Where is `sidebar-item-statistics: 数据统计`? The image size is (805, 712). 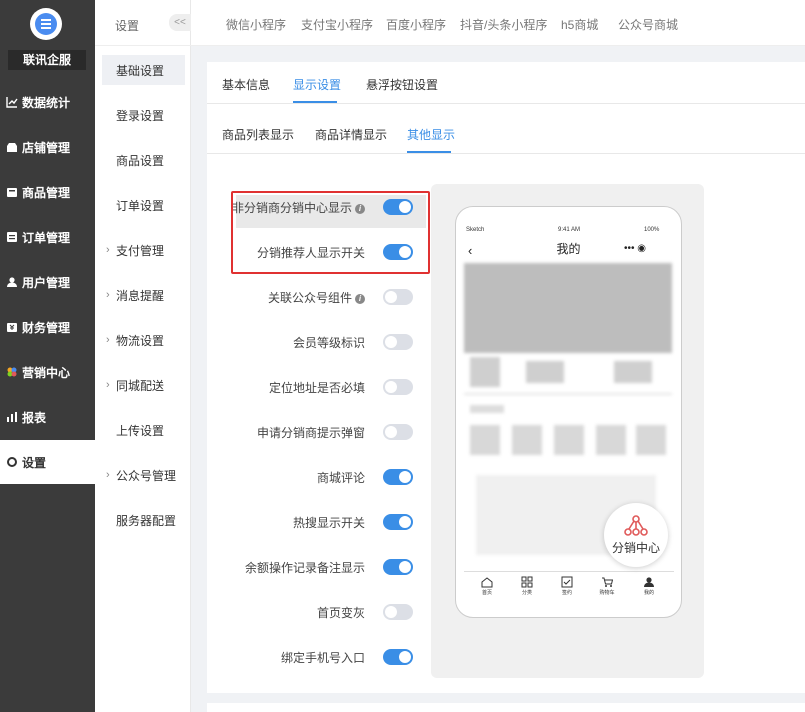 sidebar-item-statistics: 数据统计 is located at coordinates (47, 102).